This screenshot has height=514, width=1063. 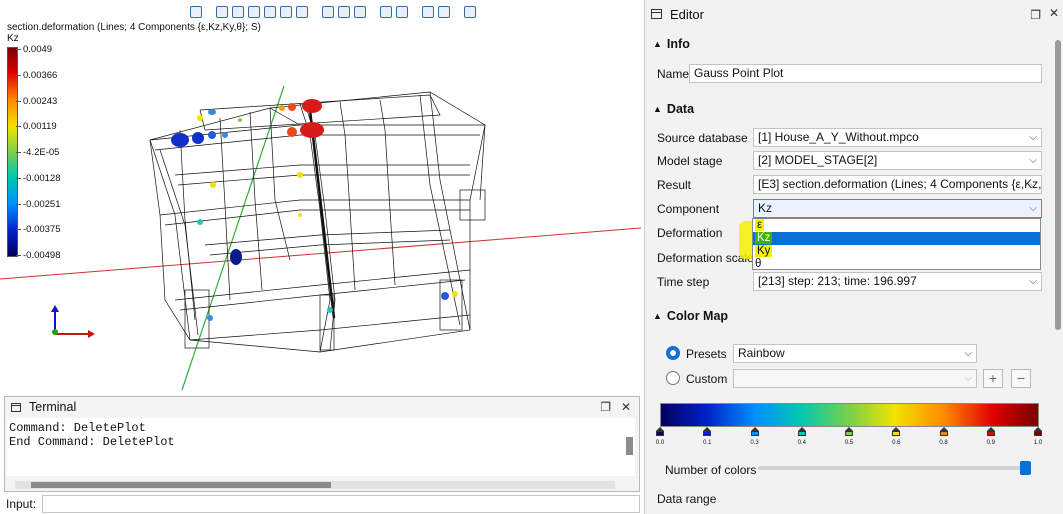 I want to click on zoom-icon, so click(x=444, y=12).